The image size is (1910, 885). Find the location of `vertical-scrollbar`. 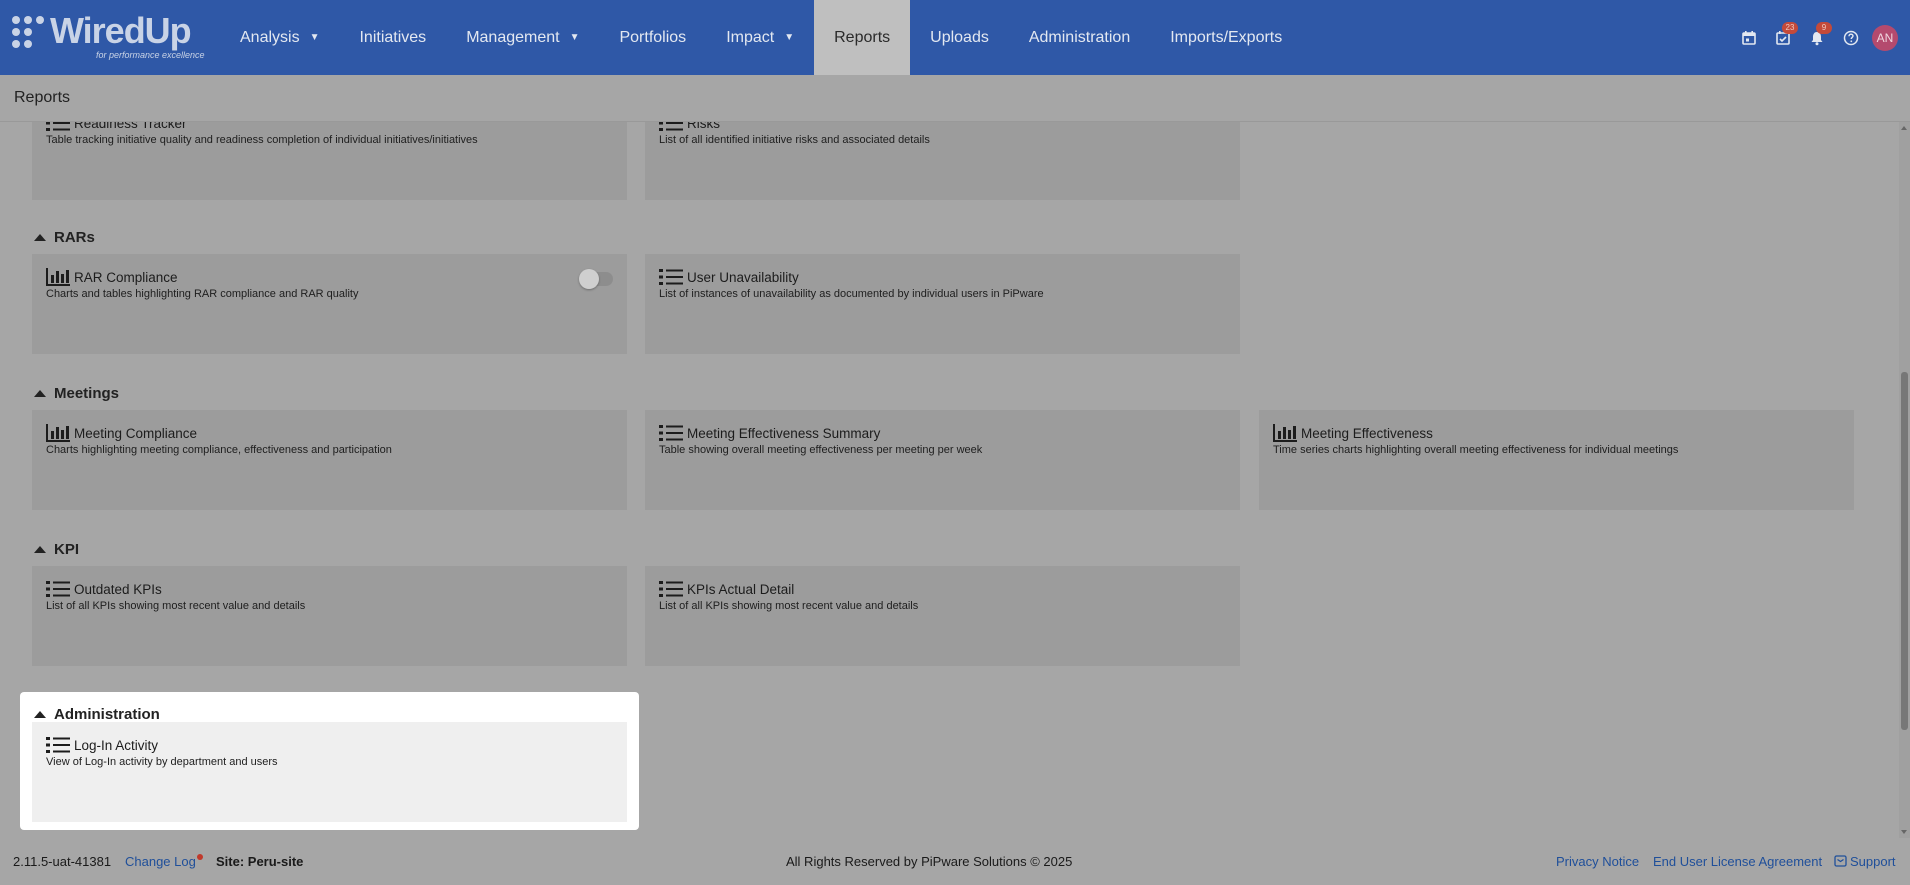

vertical-scrollbar is located at coordinates (1904, 480).